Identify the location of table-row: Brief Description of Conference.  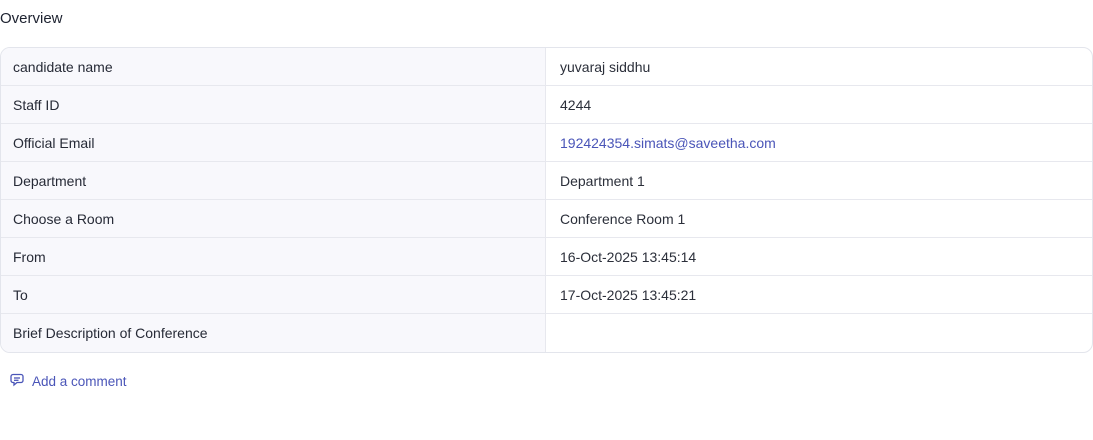
(546, 333).